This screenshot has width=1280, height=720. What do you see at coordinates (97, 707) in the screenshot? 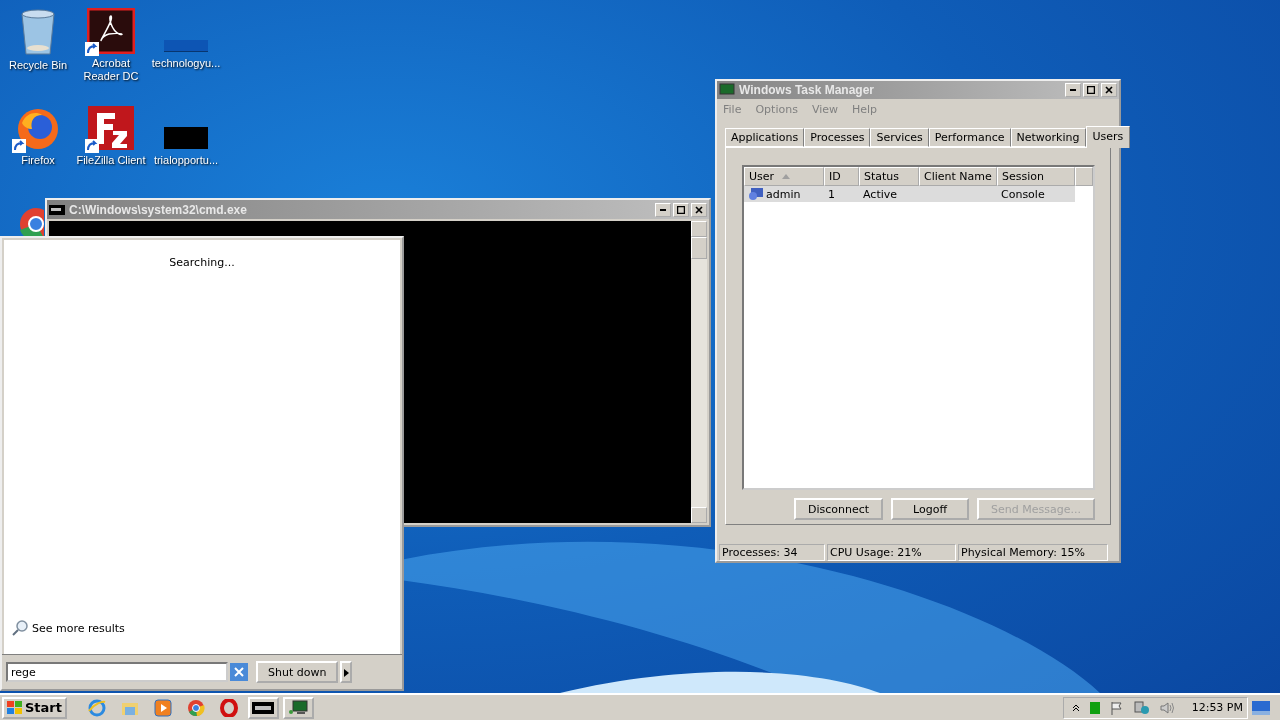
I see `browser-icon` at bounding box center [97, 707].